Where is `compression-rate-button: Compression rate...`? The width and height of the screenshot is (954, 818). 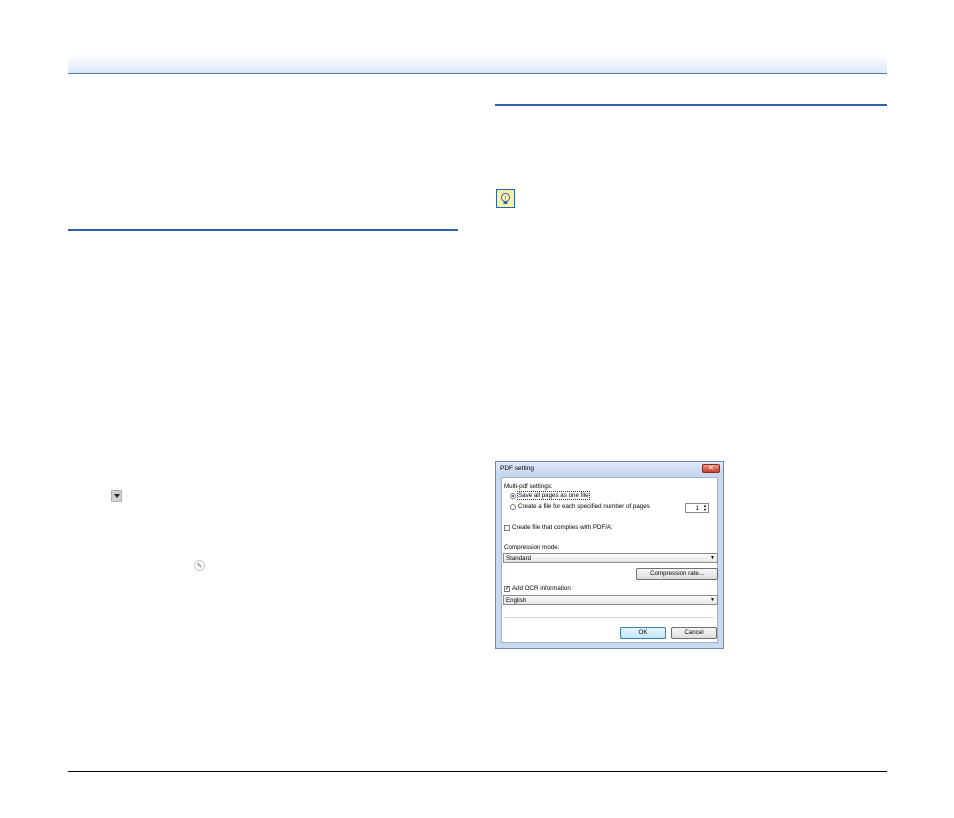
compression-rate-button: Compression rate... is located at coordinates (677, 574).